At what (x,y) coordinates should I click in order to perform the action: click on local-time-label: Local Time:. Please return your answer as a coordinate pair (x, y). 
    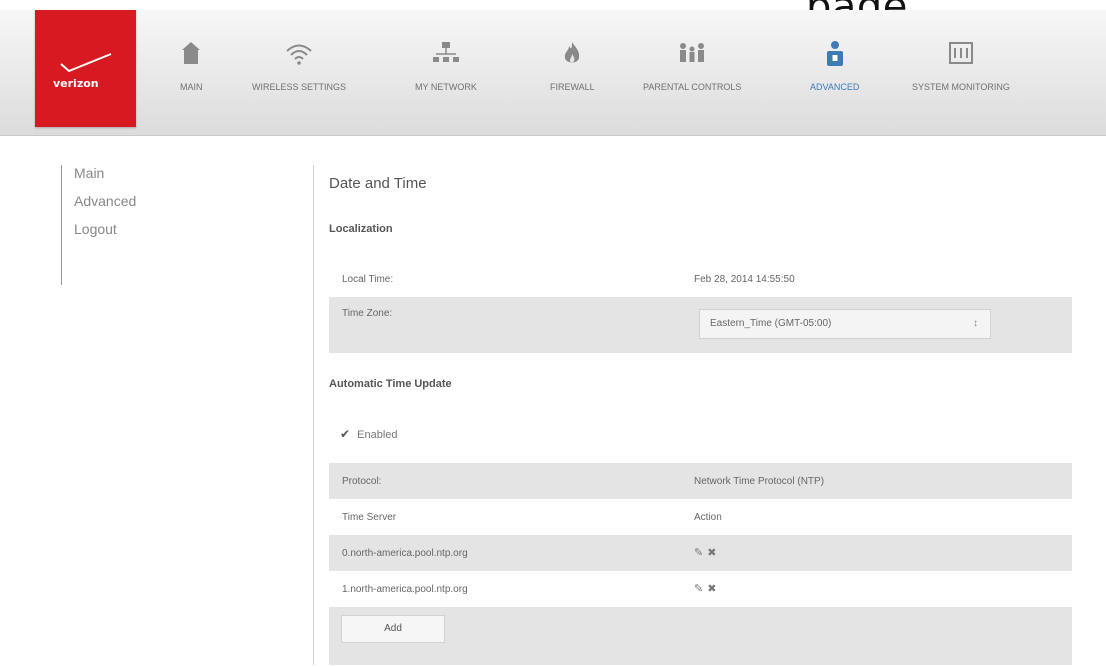
    Looking at the image, I should click on (368, 279).